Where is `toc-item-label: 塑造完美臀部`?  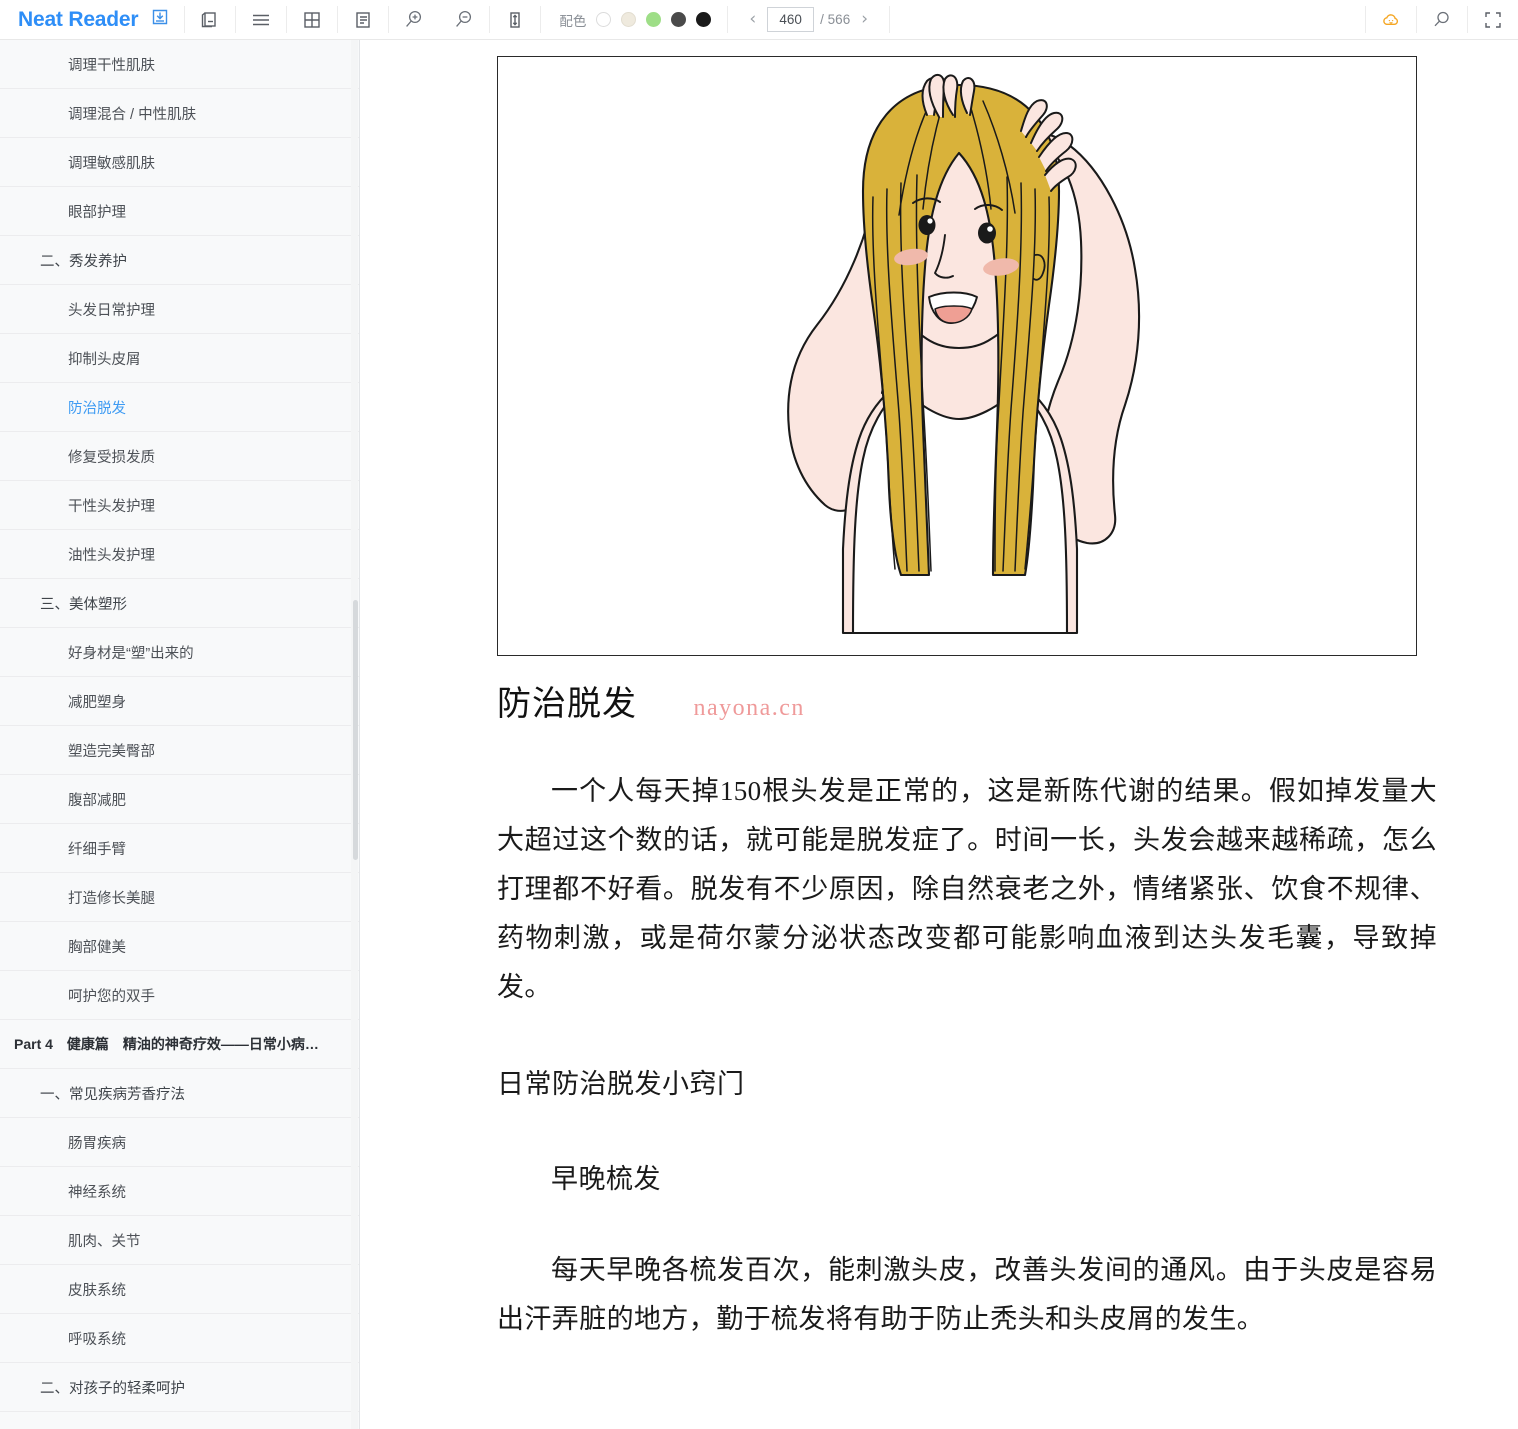
toc-item-label: 塑造完美臀部 is located at coordinates (111, 751).